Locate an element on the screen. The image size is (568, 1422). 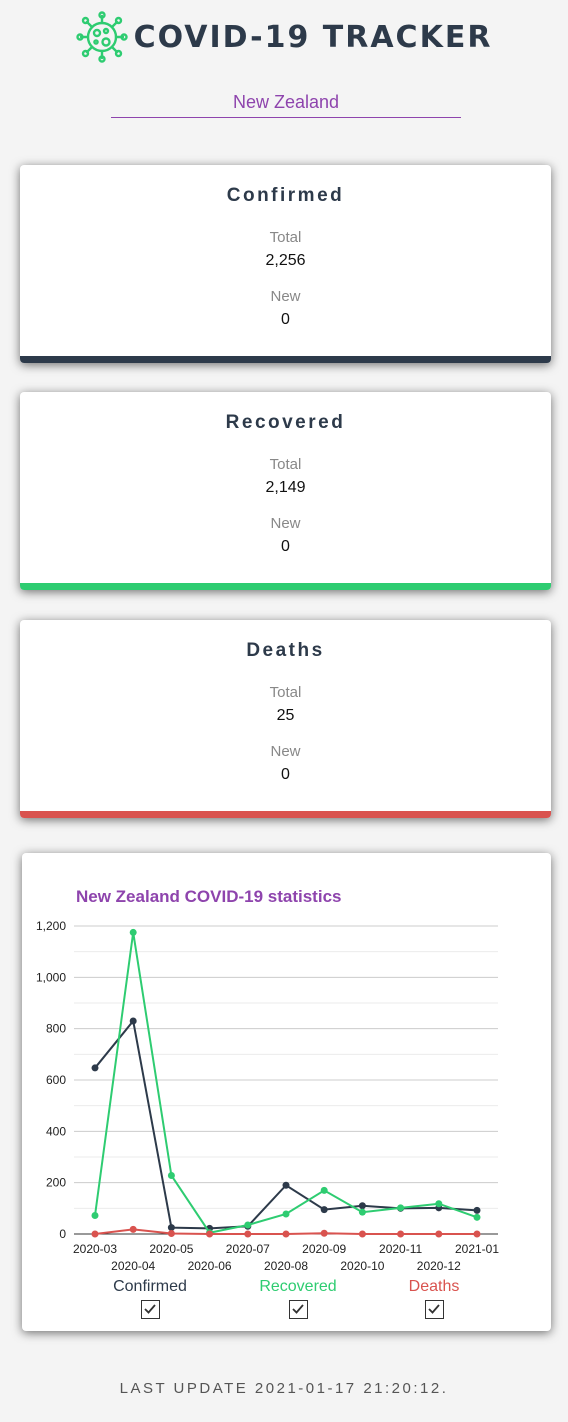
y-tick-label: 0 is located at coordinates (62, 1234).